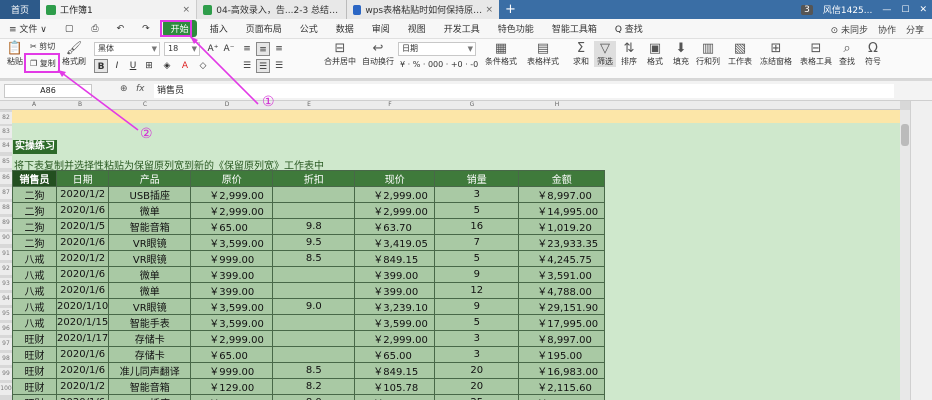  Describe the element at coordinates (146, 134) in the screenshot. I see `annotation-number-two: ②` at that location.